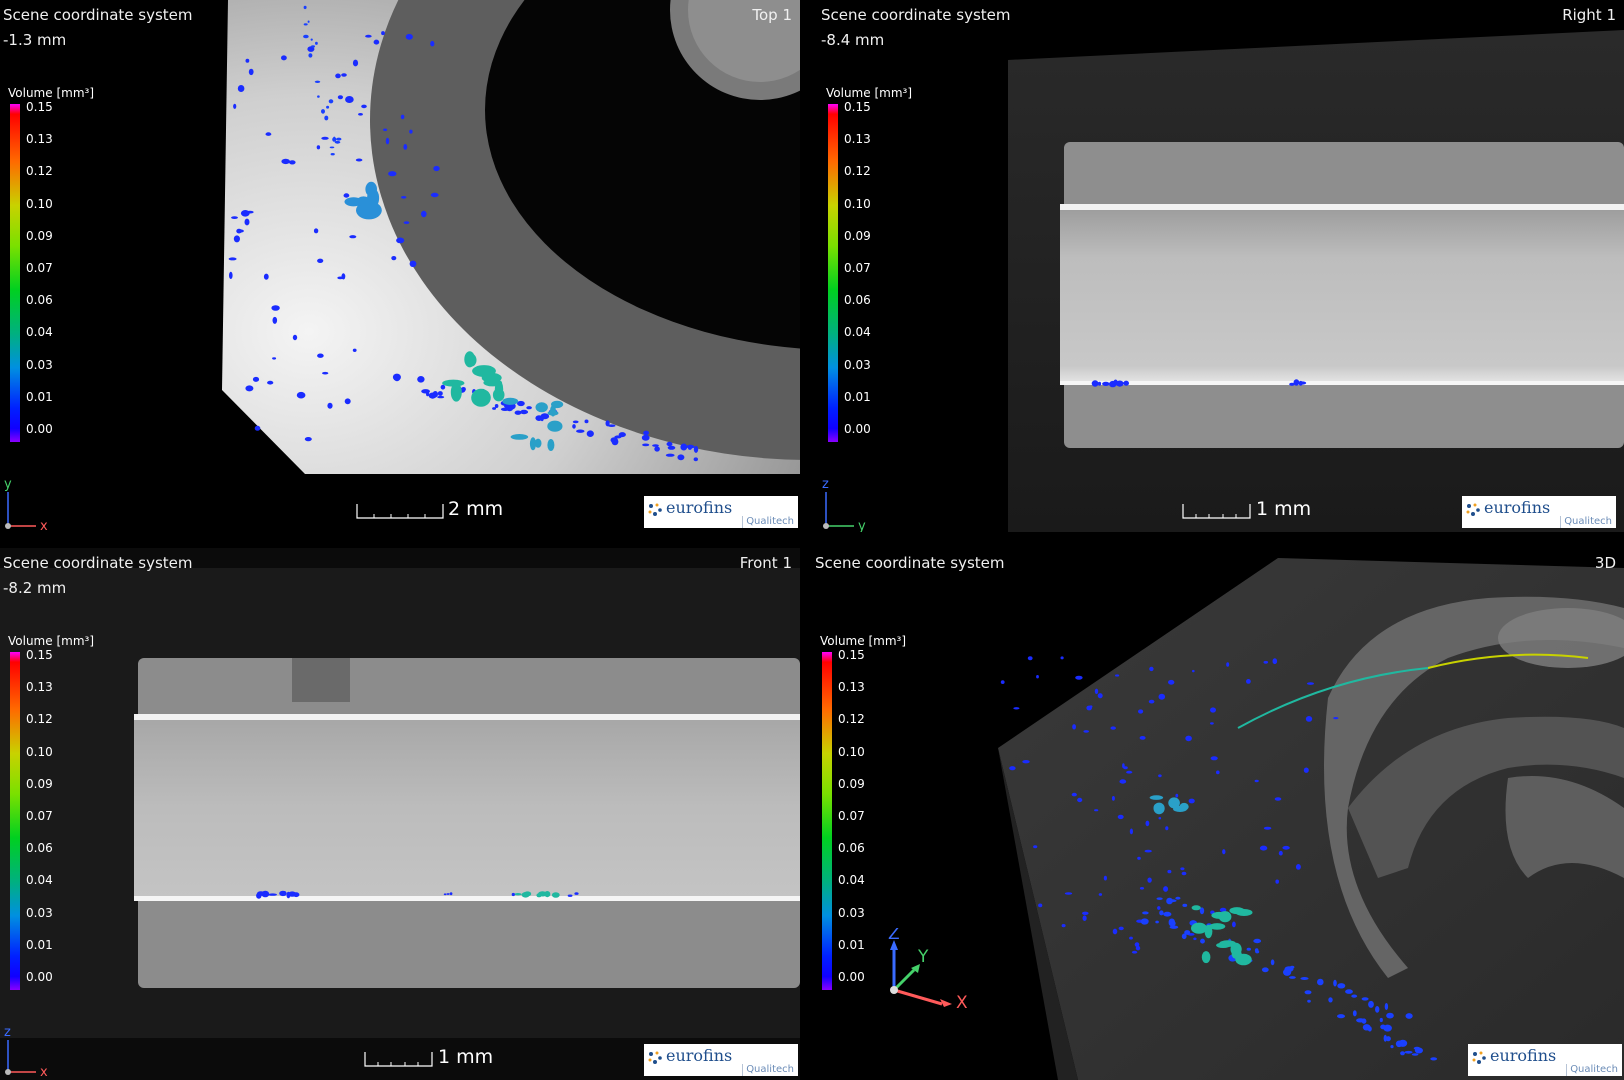 The width and height of the screenshot is (1624, 1080). What do you see at coordinates (844, 505) in the screenshot?
I see `axis-triad: z y` at bounding box center [844, 505].